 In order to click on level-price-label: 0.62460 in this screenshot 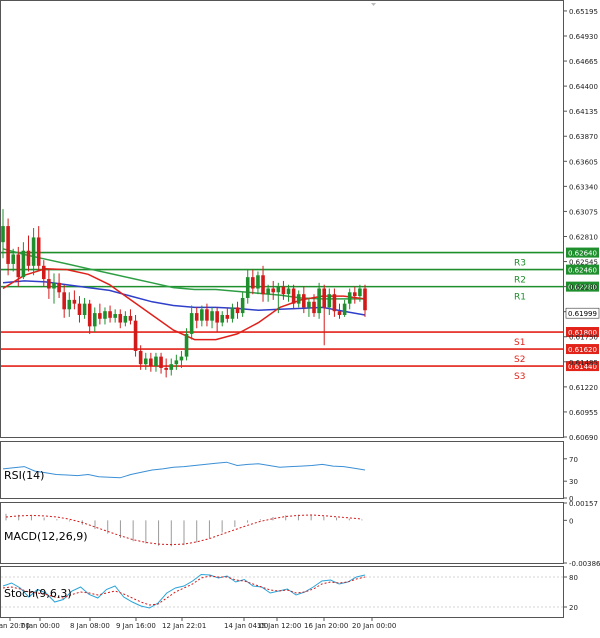, I will do `click(582, 271)`.